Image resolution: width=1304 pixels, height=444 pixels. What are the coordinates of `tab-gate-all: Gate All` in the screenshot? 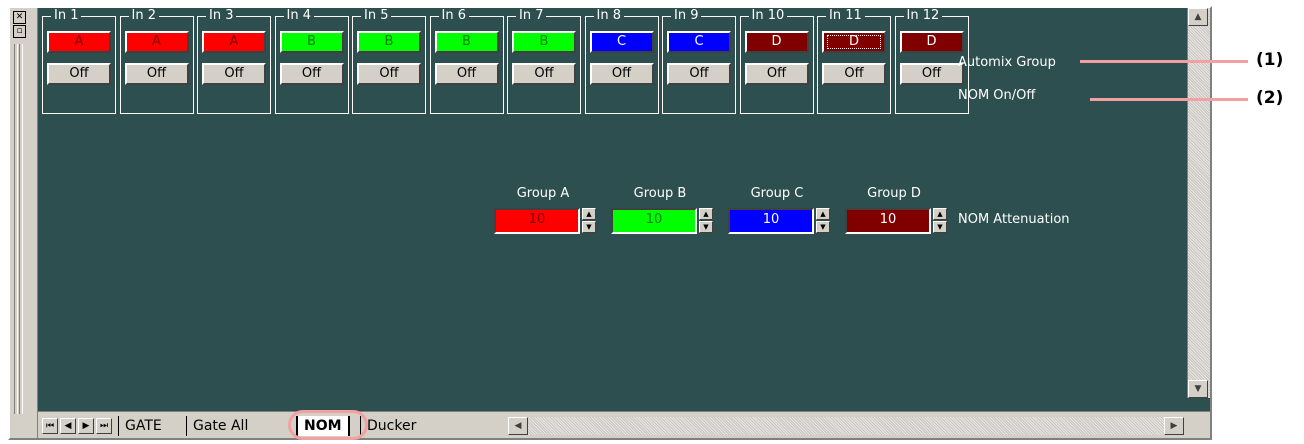 It's located at (220, 426).